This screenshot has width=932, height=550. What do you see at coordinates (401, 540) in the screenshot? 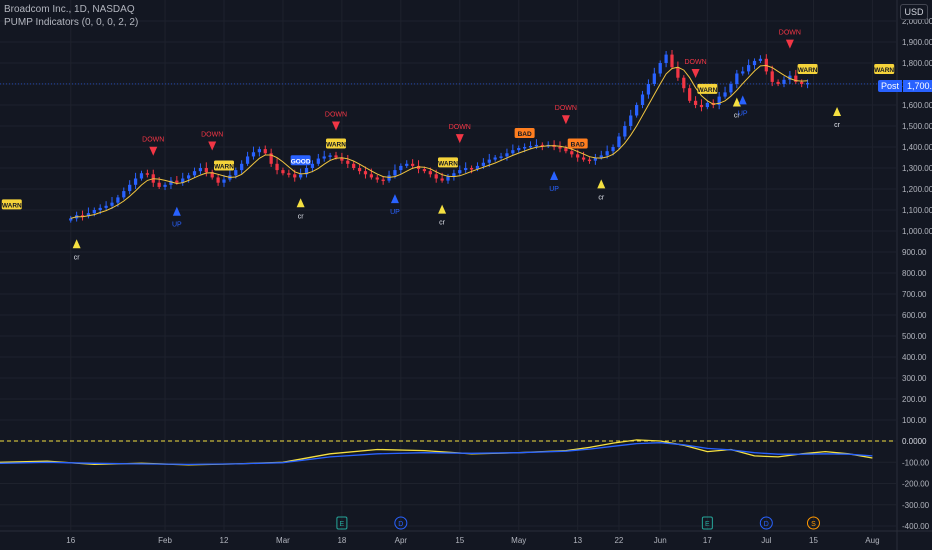
I see `time-tick-label: Apr` at bounding box center [401, 540].